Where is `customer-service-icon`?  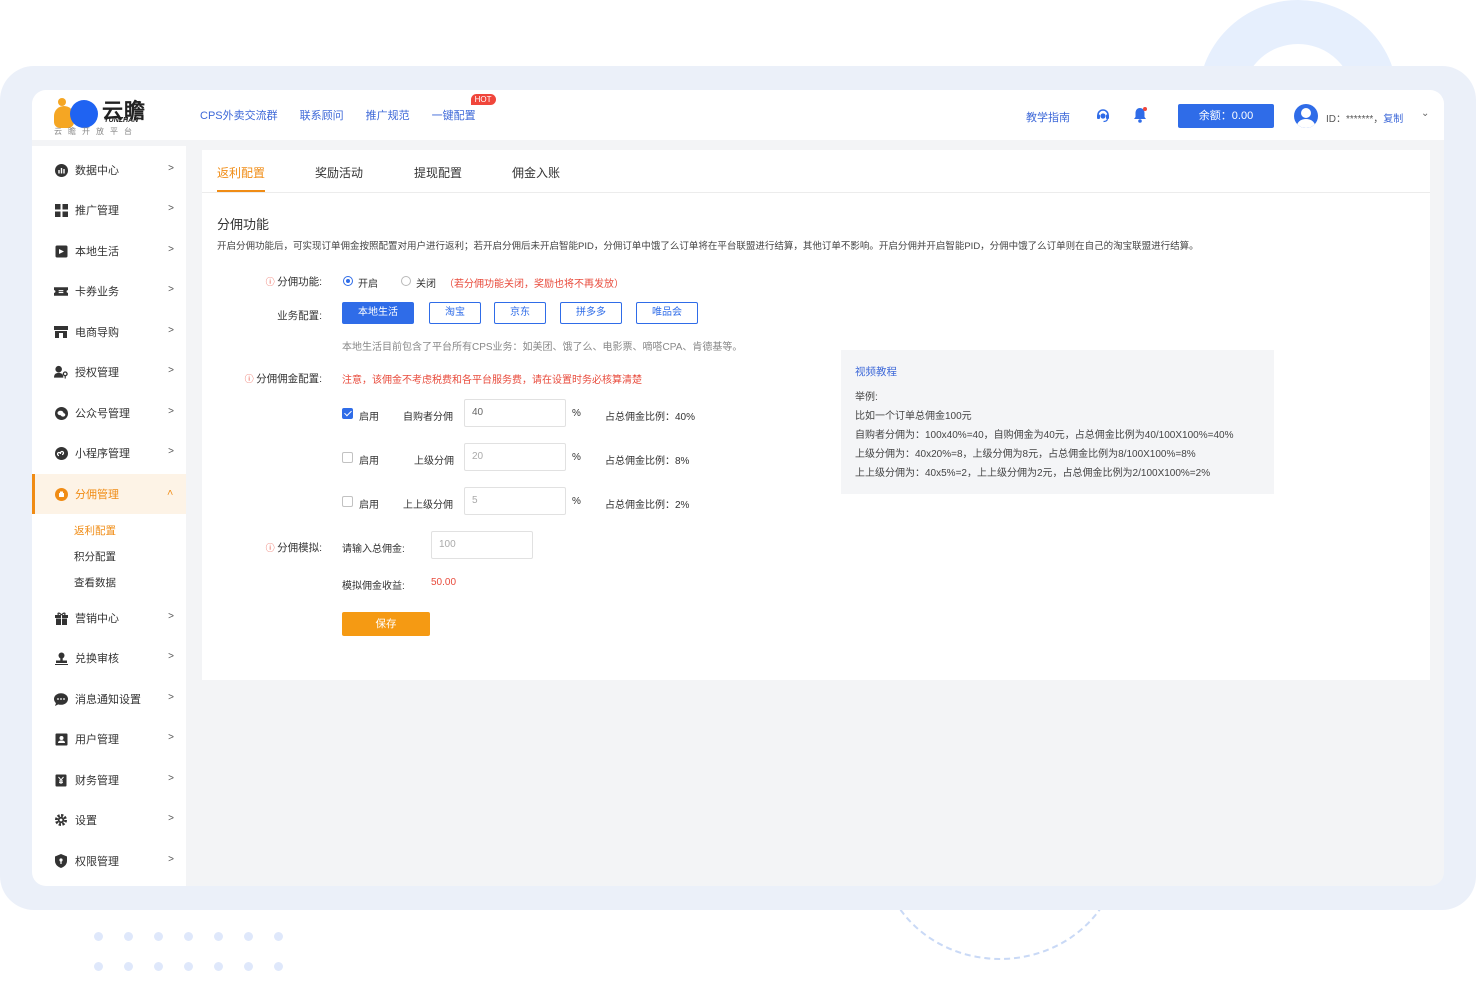 customer-service-icon is located at coordinates (1103, 115).